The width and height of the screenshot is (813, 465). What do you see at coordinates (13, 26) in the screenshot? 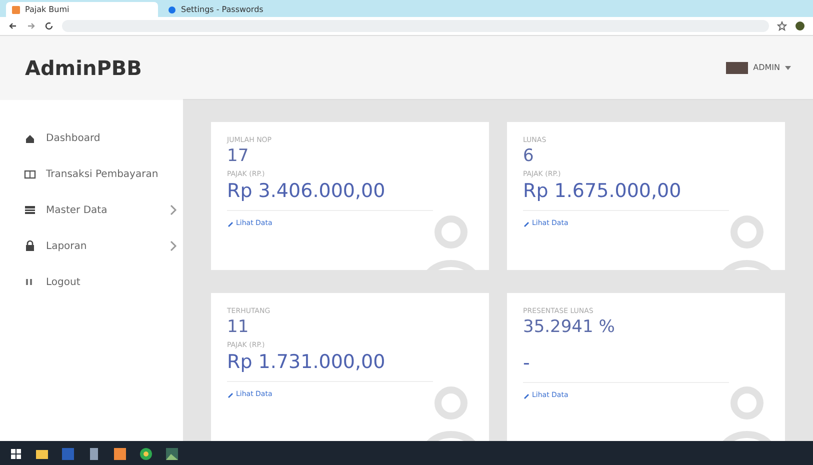
I see `back-icon` at bounding box center [13, 26].